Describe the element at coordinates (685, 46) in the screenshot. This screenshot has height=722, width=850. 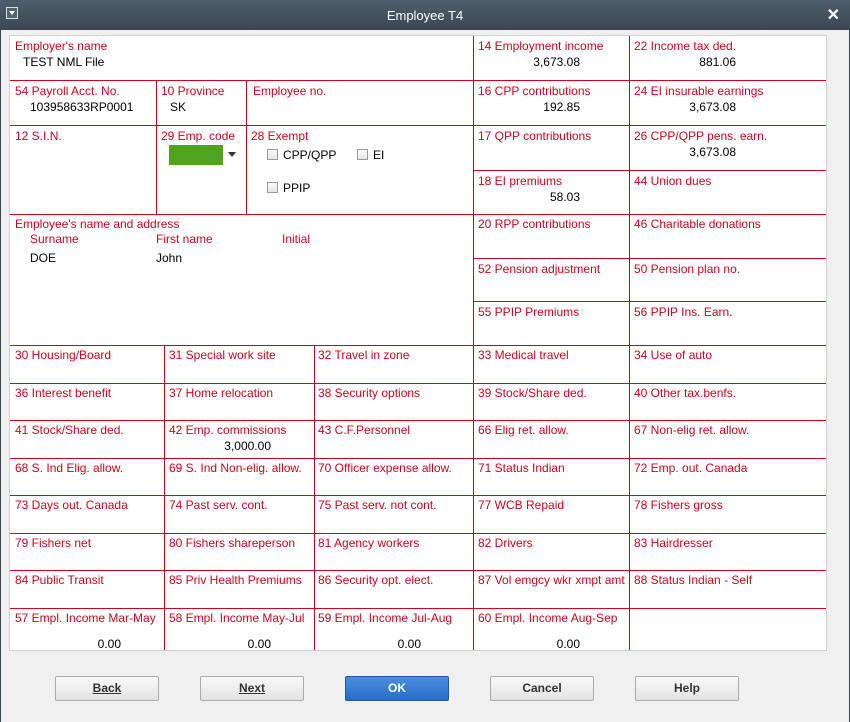
I see `box-22-label: 22 Income tax ded.` at that location.